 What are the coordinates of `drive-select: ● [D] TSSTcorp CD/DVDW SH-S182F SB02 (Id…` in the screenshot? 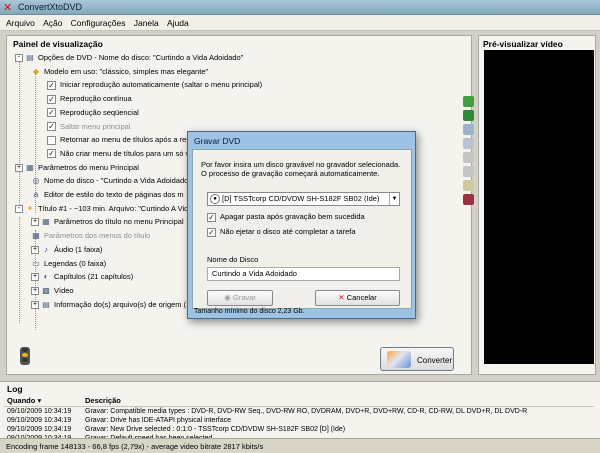 It's located at (303, 199).